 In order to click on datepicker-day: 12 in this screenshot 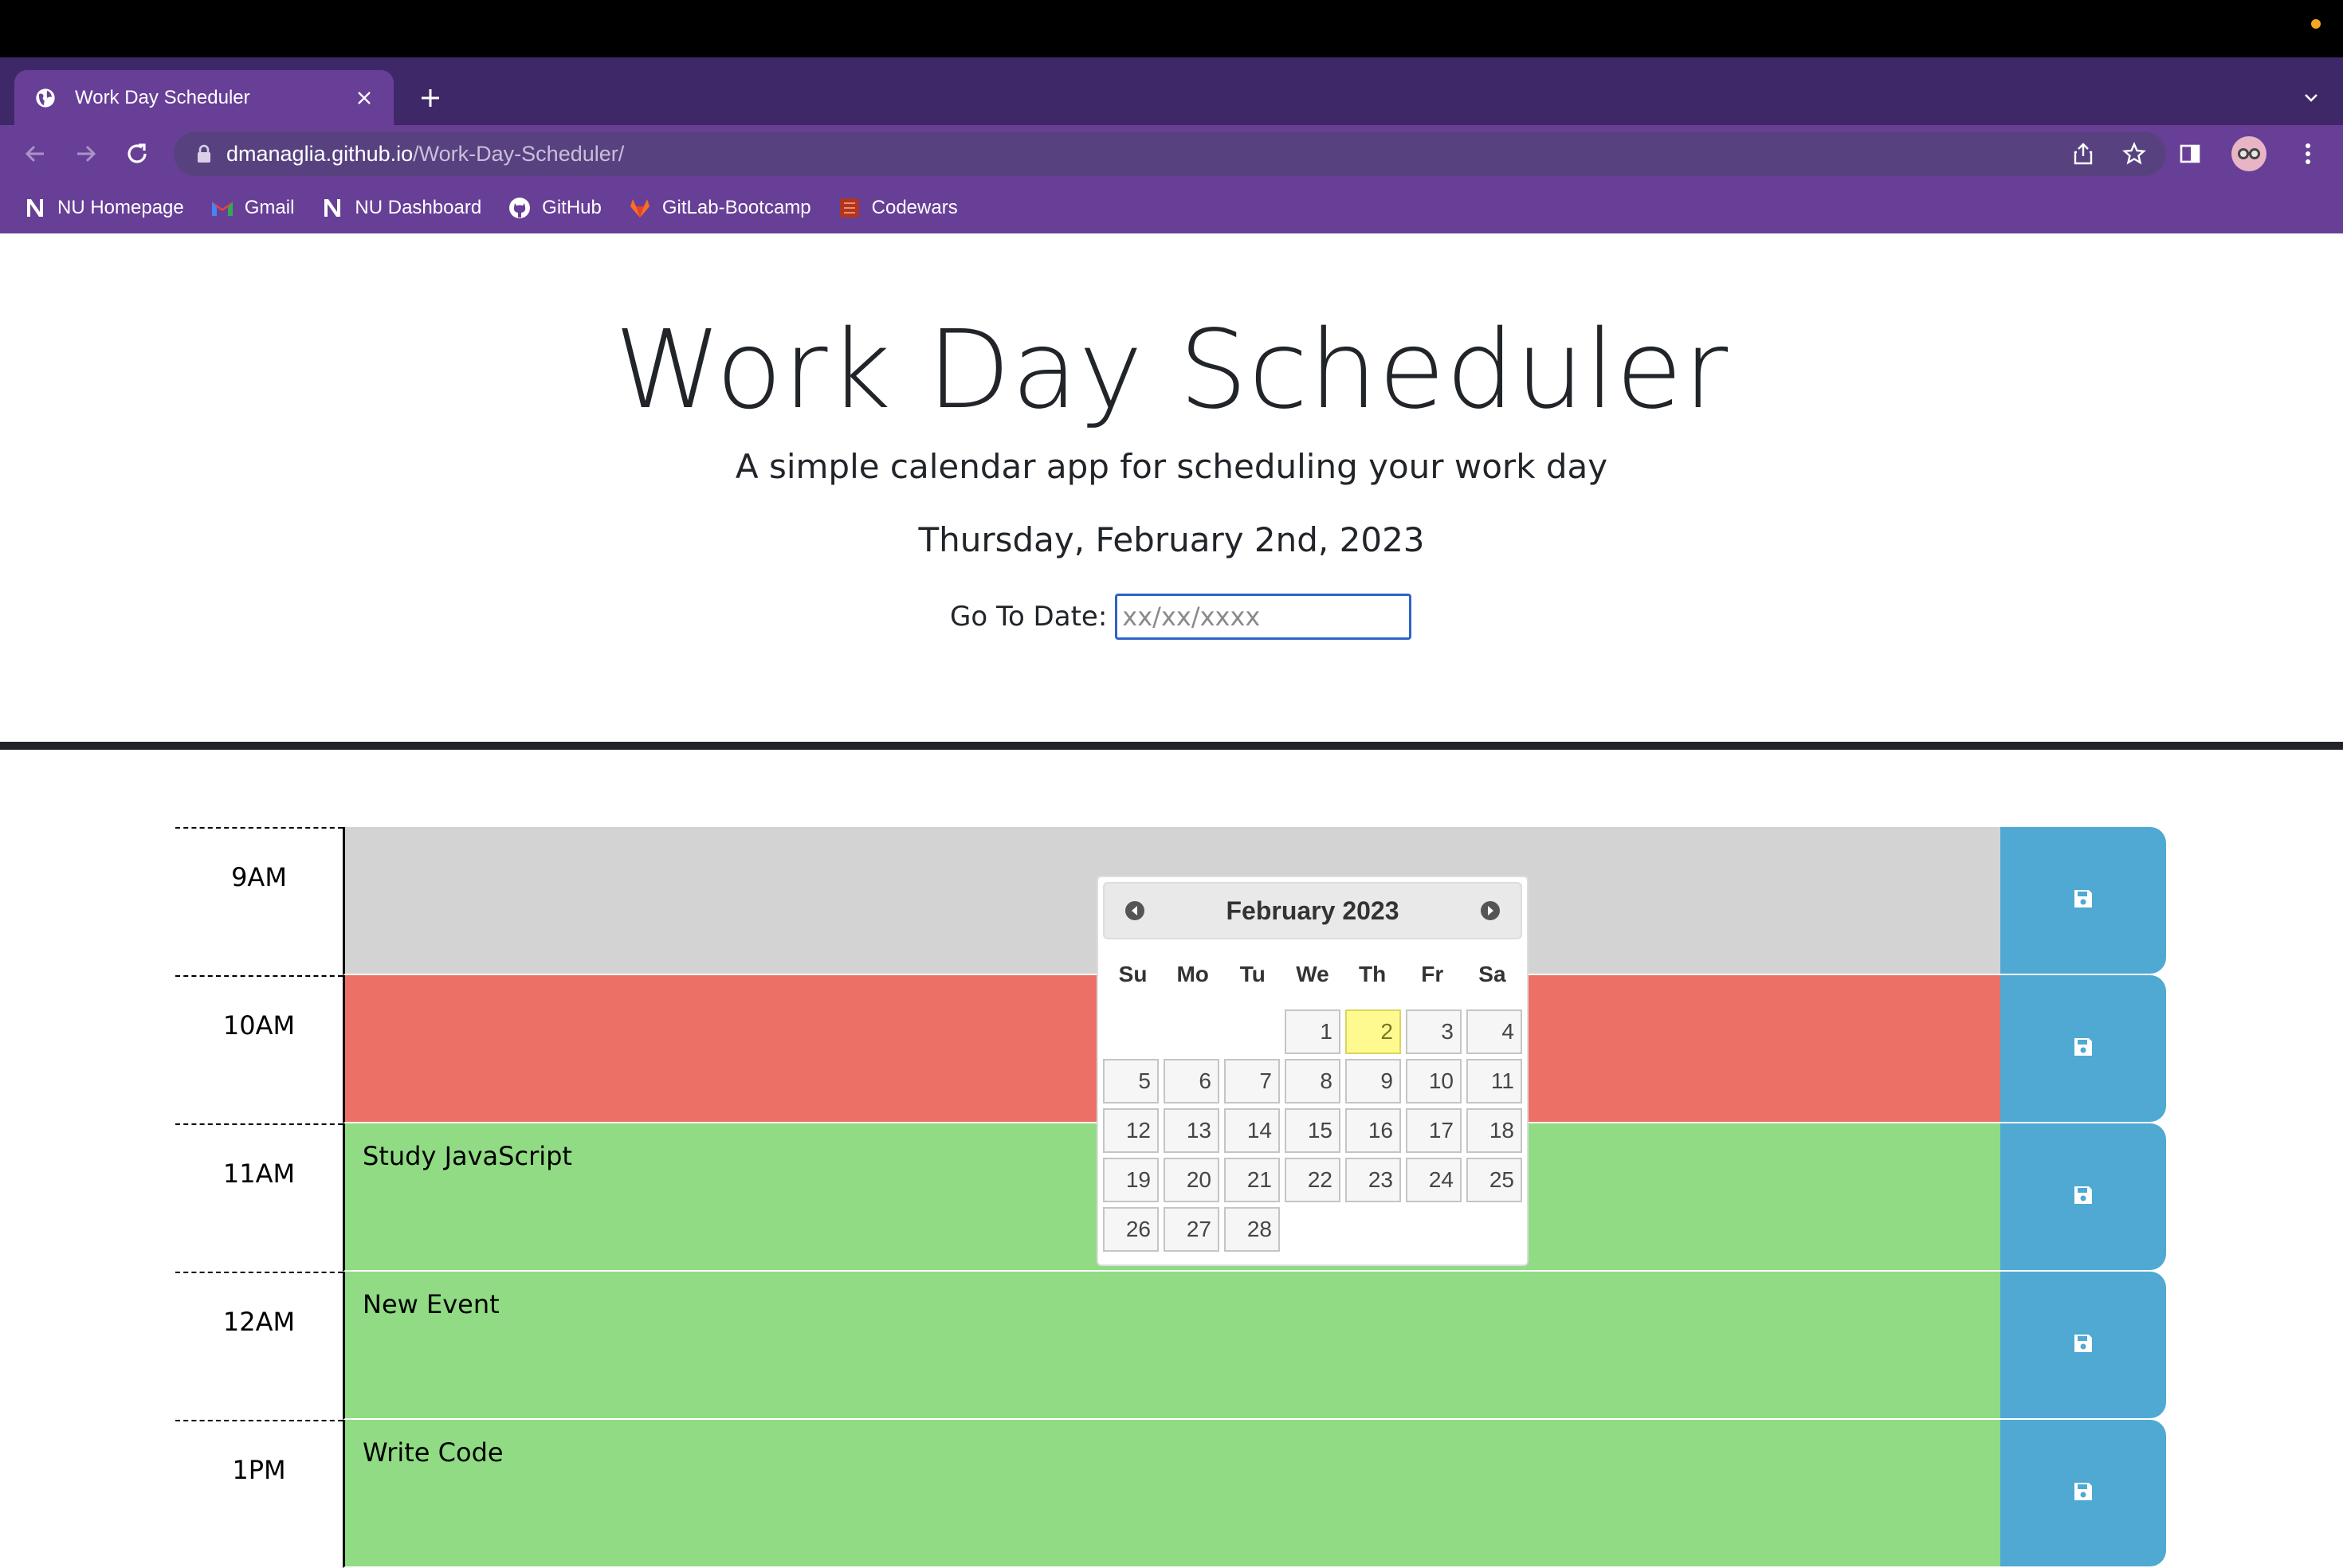, I will do `click(1131, 1130)`.